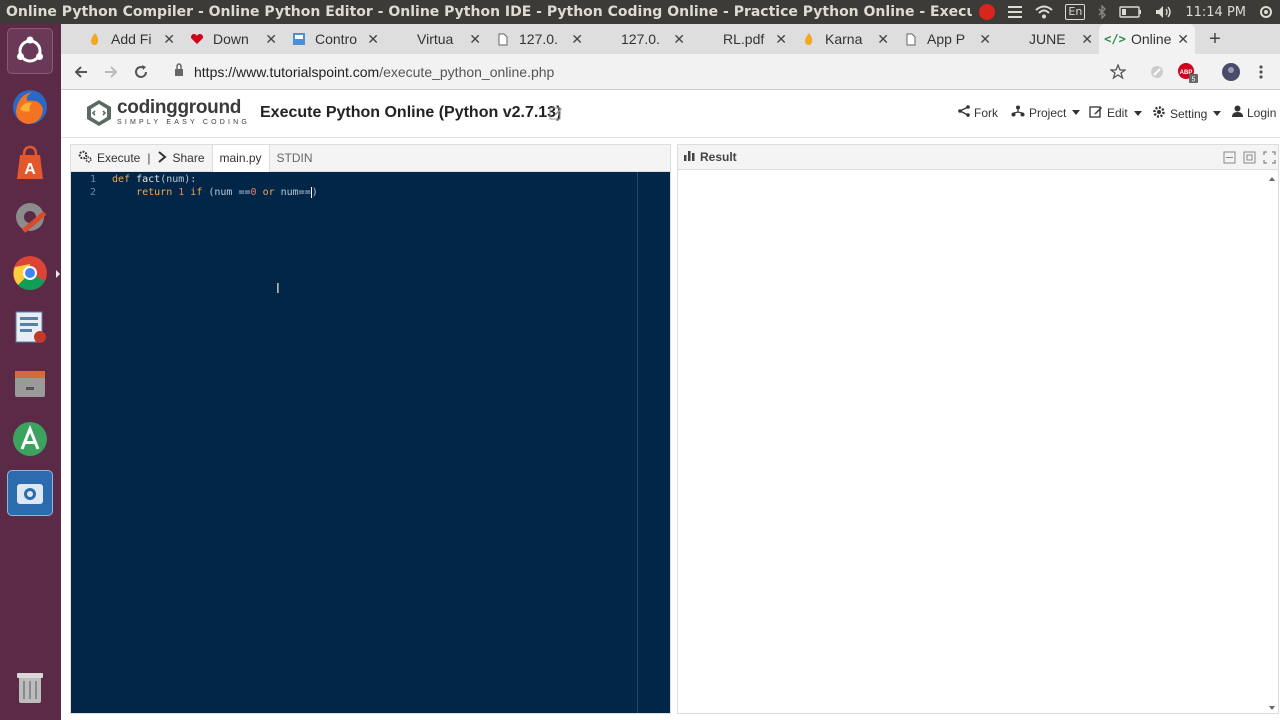 This screenshot has width=1280, height=720. Describe the element at coordinates (742, 39) in the screenshot. I see `tab-rl-pdf: RL.pdf ✕` at that location.